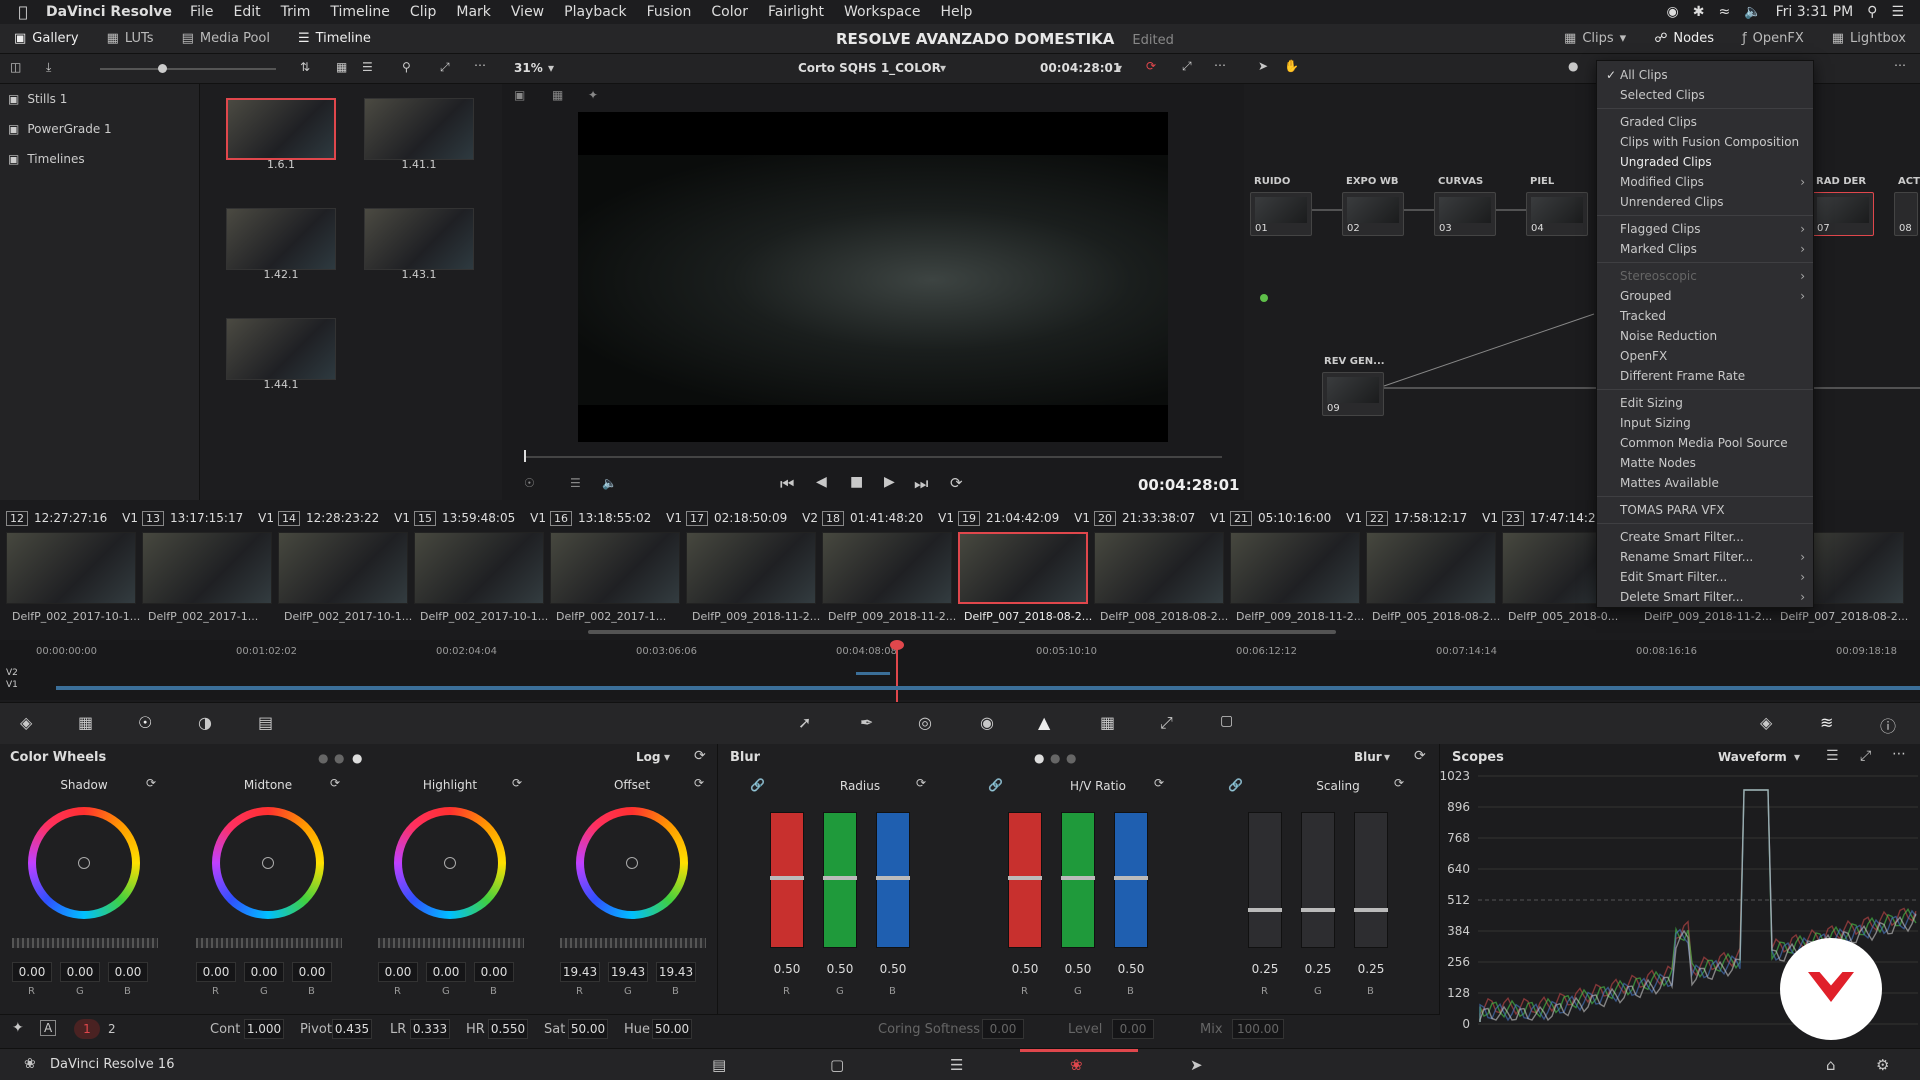  I want to click on skip-end-icon: ⏭, so click(921, 484).